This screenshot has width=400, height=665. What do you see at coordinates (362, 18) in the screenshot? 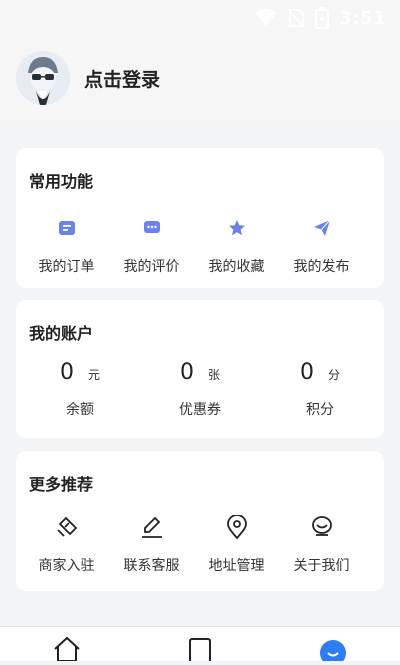
I see `clock: 3:51` at bounding box center [362, 18].